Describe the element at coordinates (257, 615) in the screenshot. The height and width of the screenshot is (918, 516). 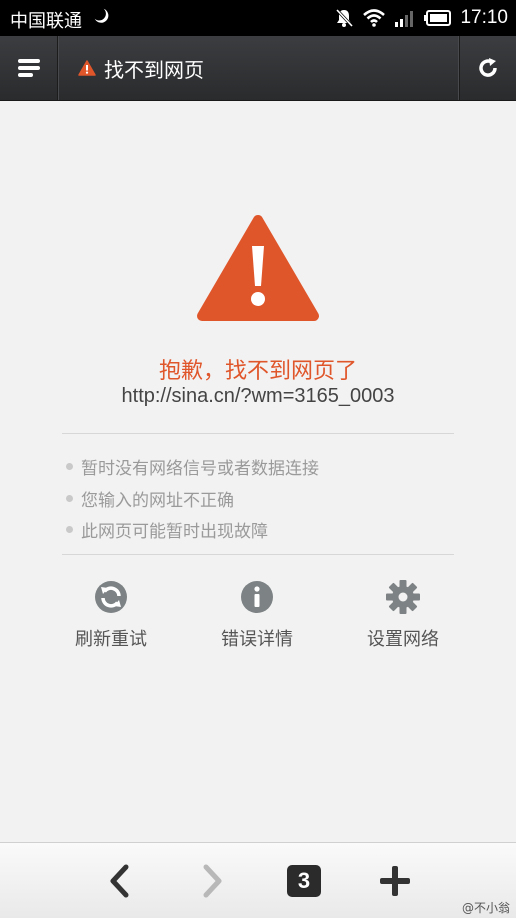
I see `error-details-button: 错误详情` at that location.